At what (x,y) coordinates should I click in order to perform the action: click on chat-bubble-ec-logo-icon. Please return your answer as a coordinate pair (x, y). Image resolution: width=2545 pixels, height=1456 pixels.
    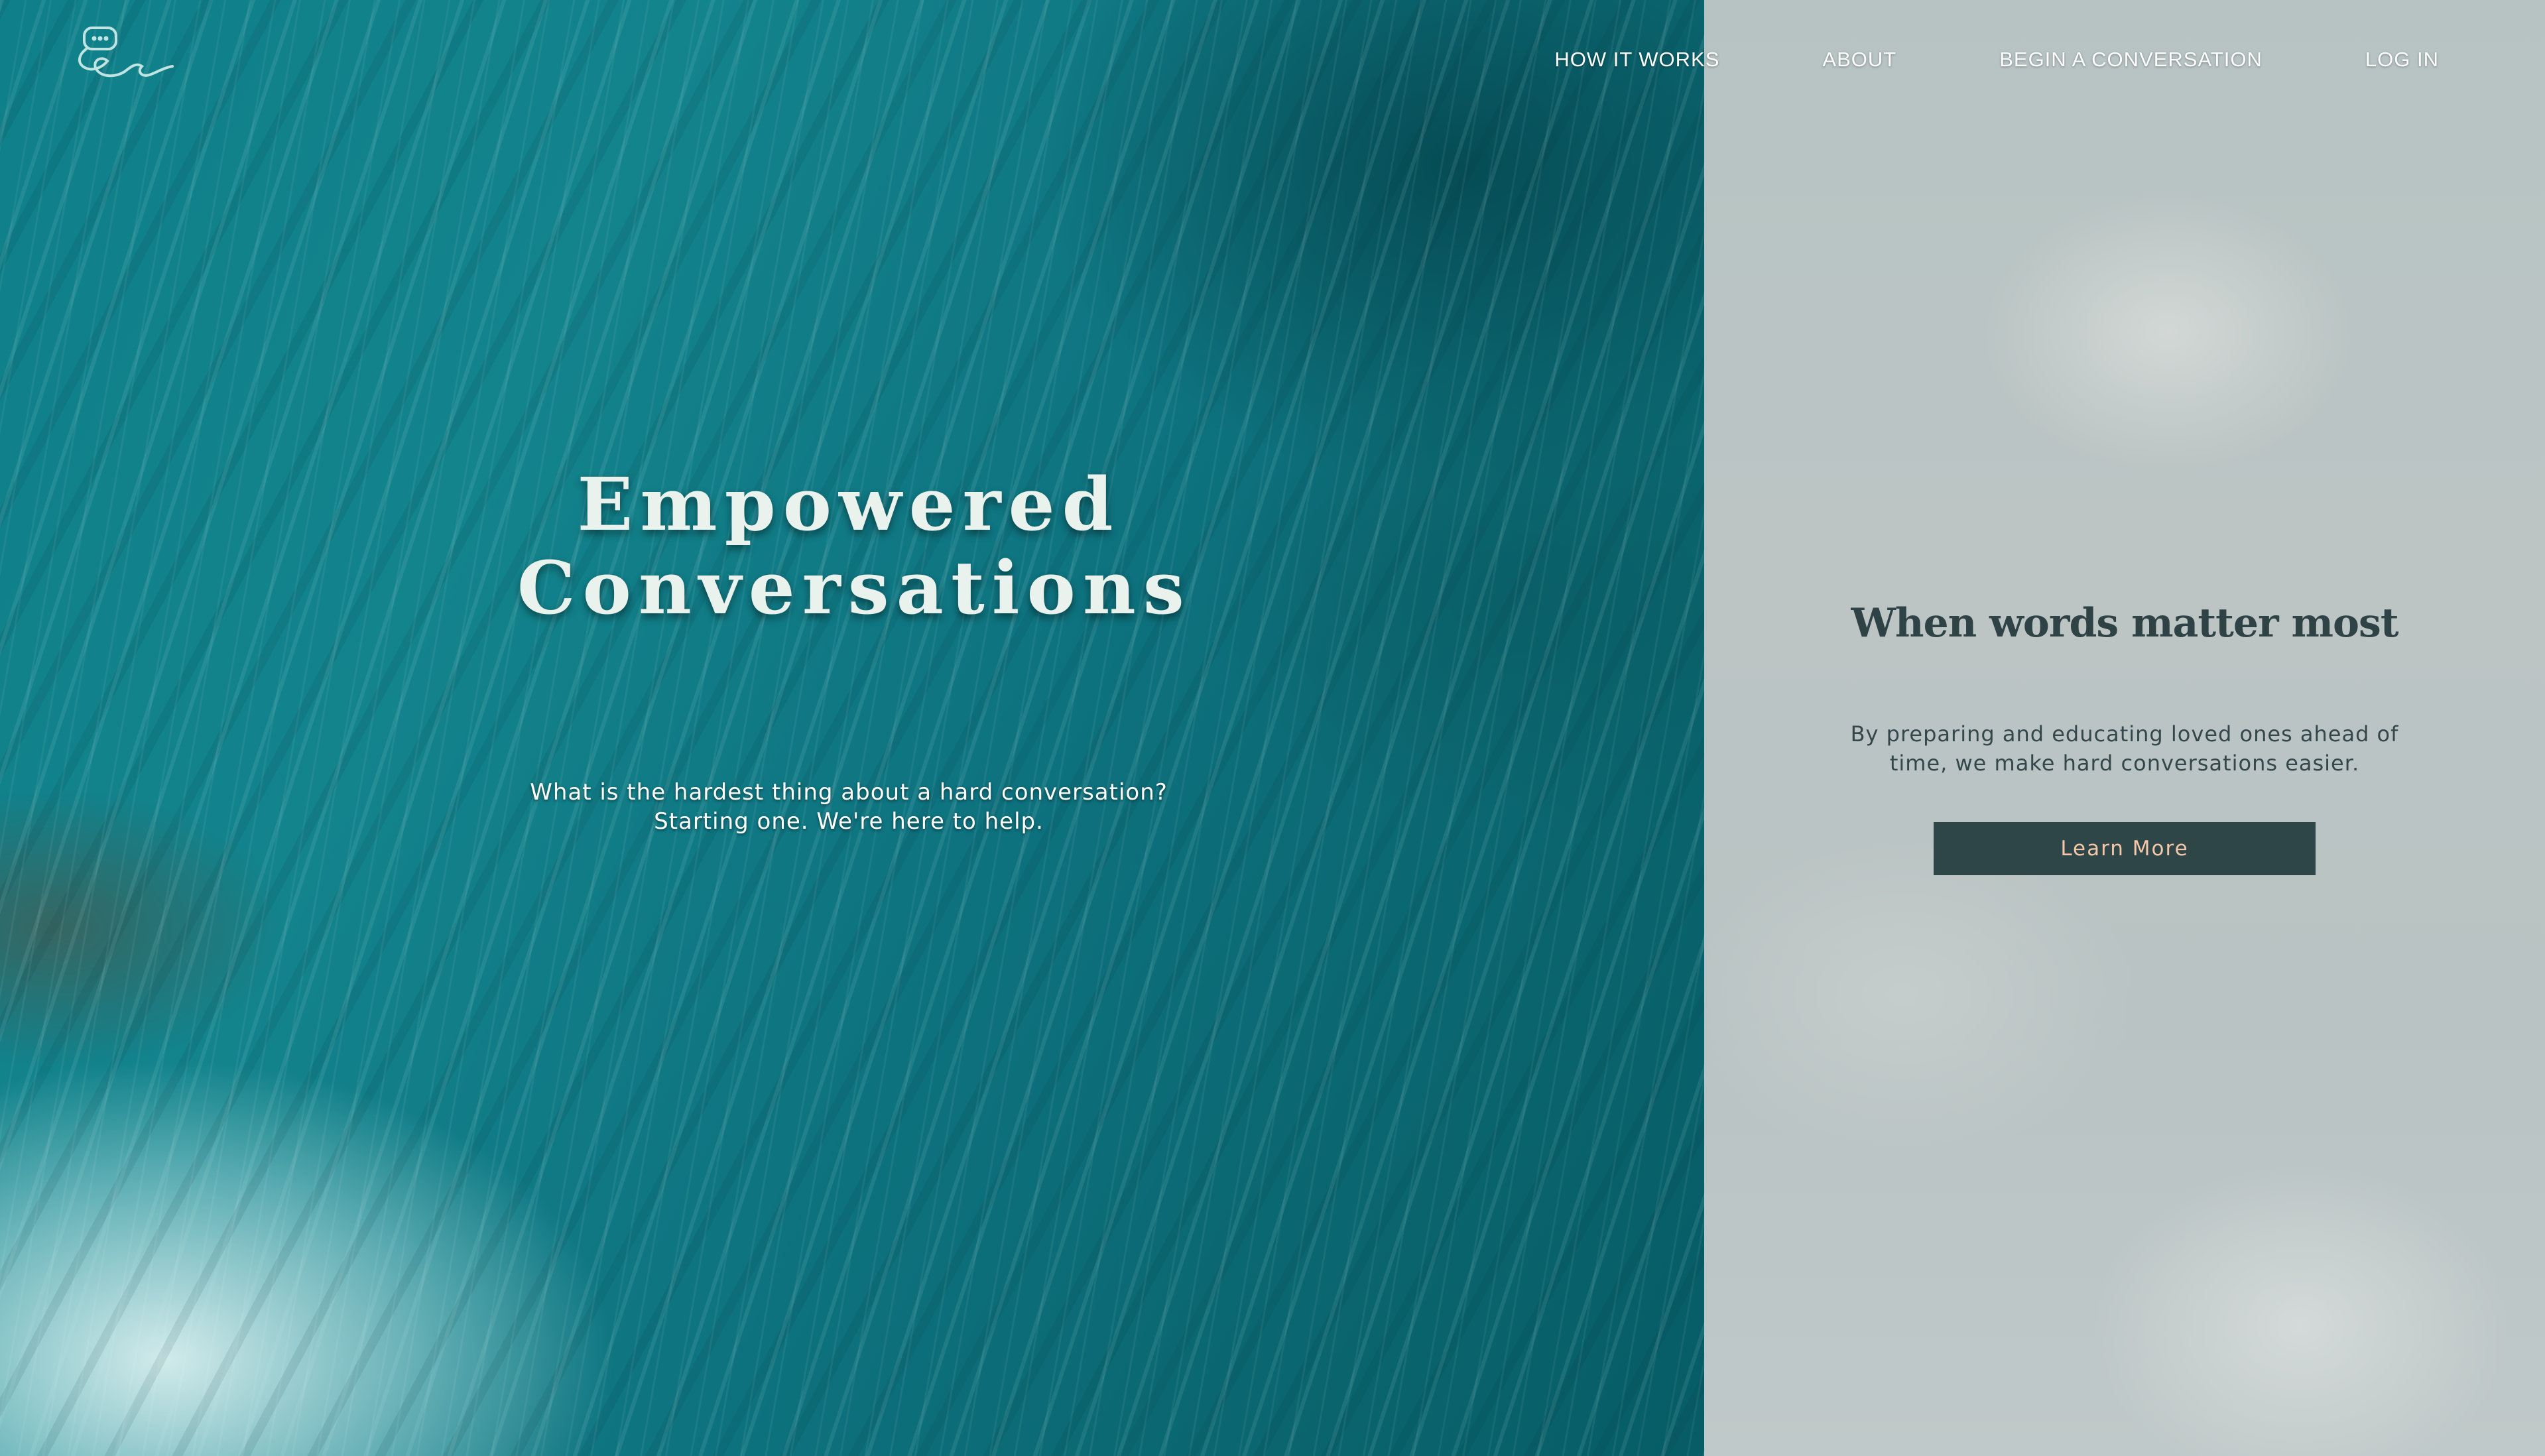
    Looking at the image, I should click on (126, 52).